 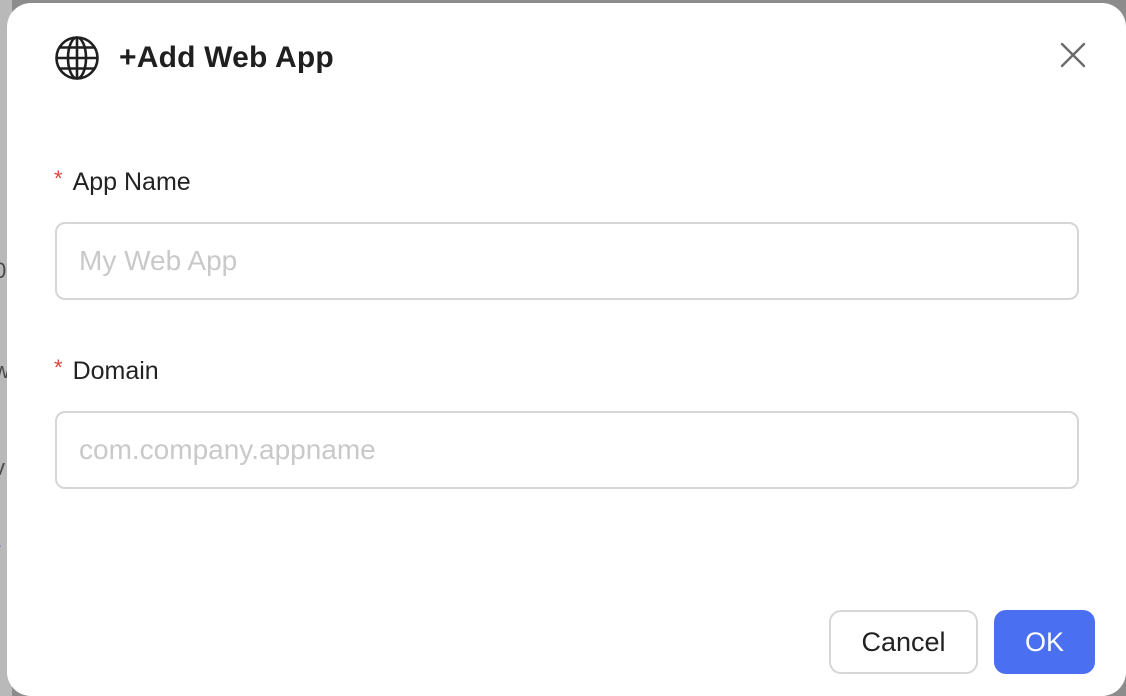 I want to click on background-text-fragment: 0, so click(x=3, y=270).